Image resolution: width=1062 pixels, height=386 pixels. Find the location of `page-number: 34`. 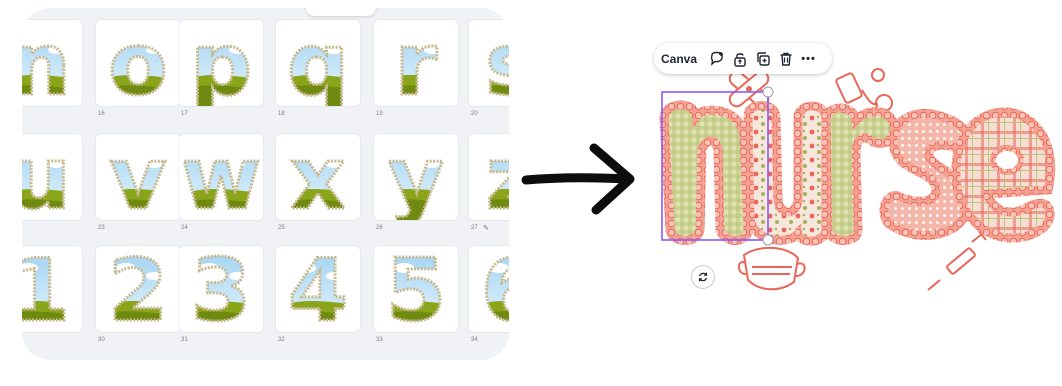

page-number: 34 is located at coordinates (474, 340).